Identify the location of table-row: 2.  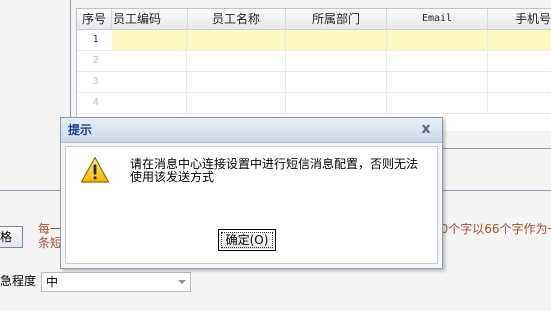
(314, 61).